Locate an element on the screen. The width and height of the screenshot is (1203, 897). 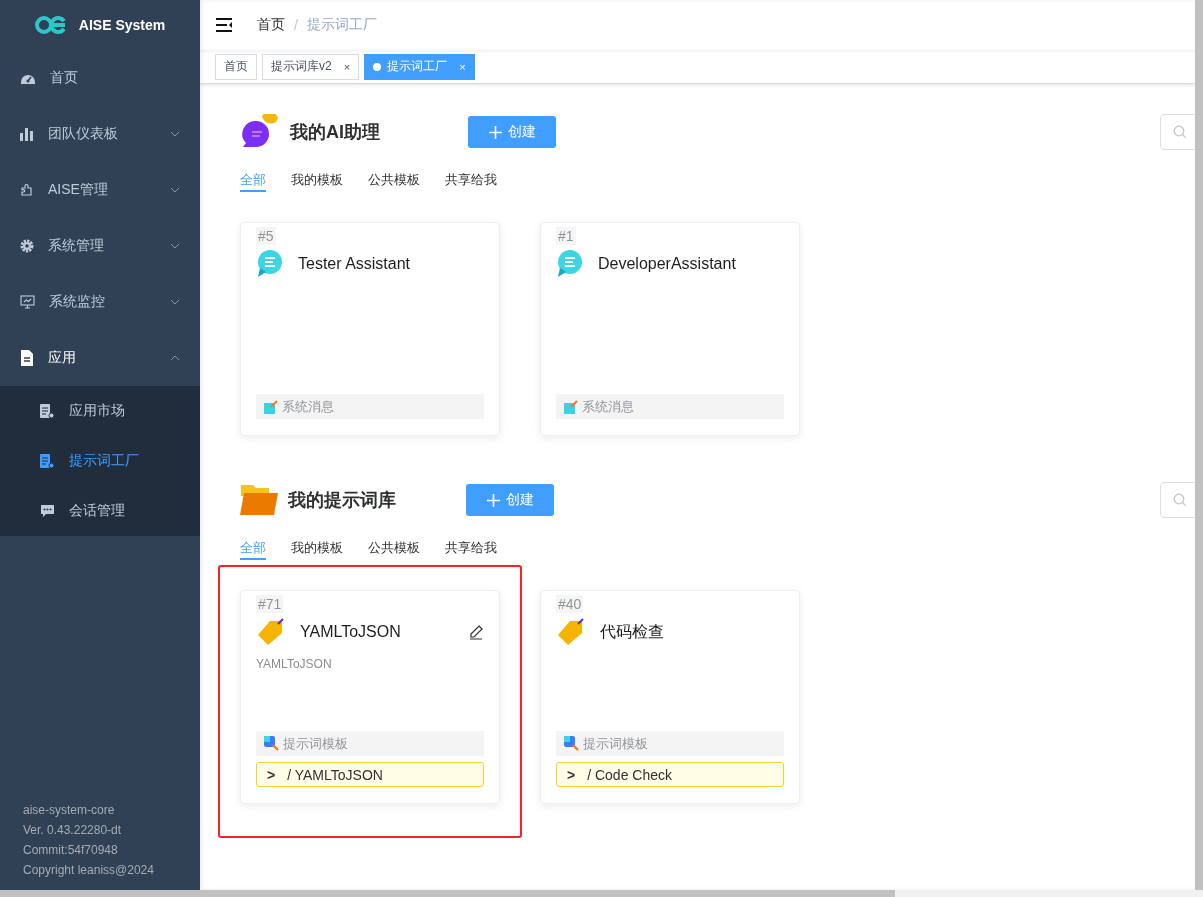
pencil-icon is located at coordinates (476, 632).